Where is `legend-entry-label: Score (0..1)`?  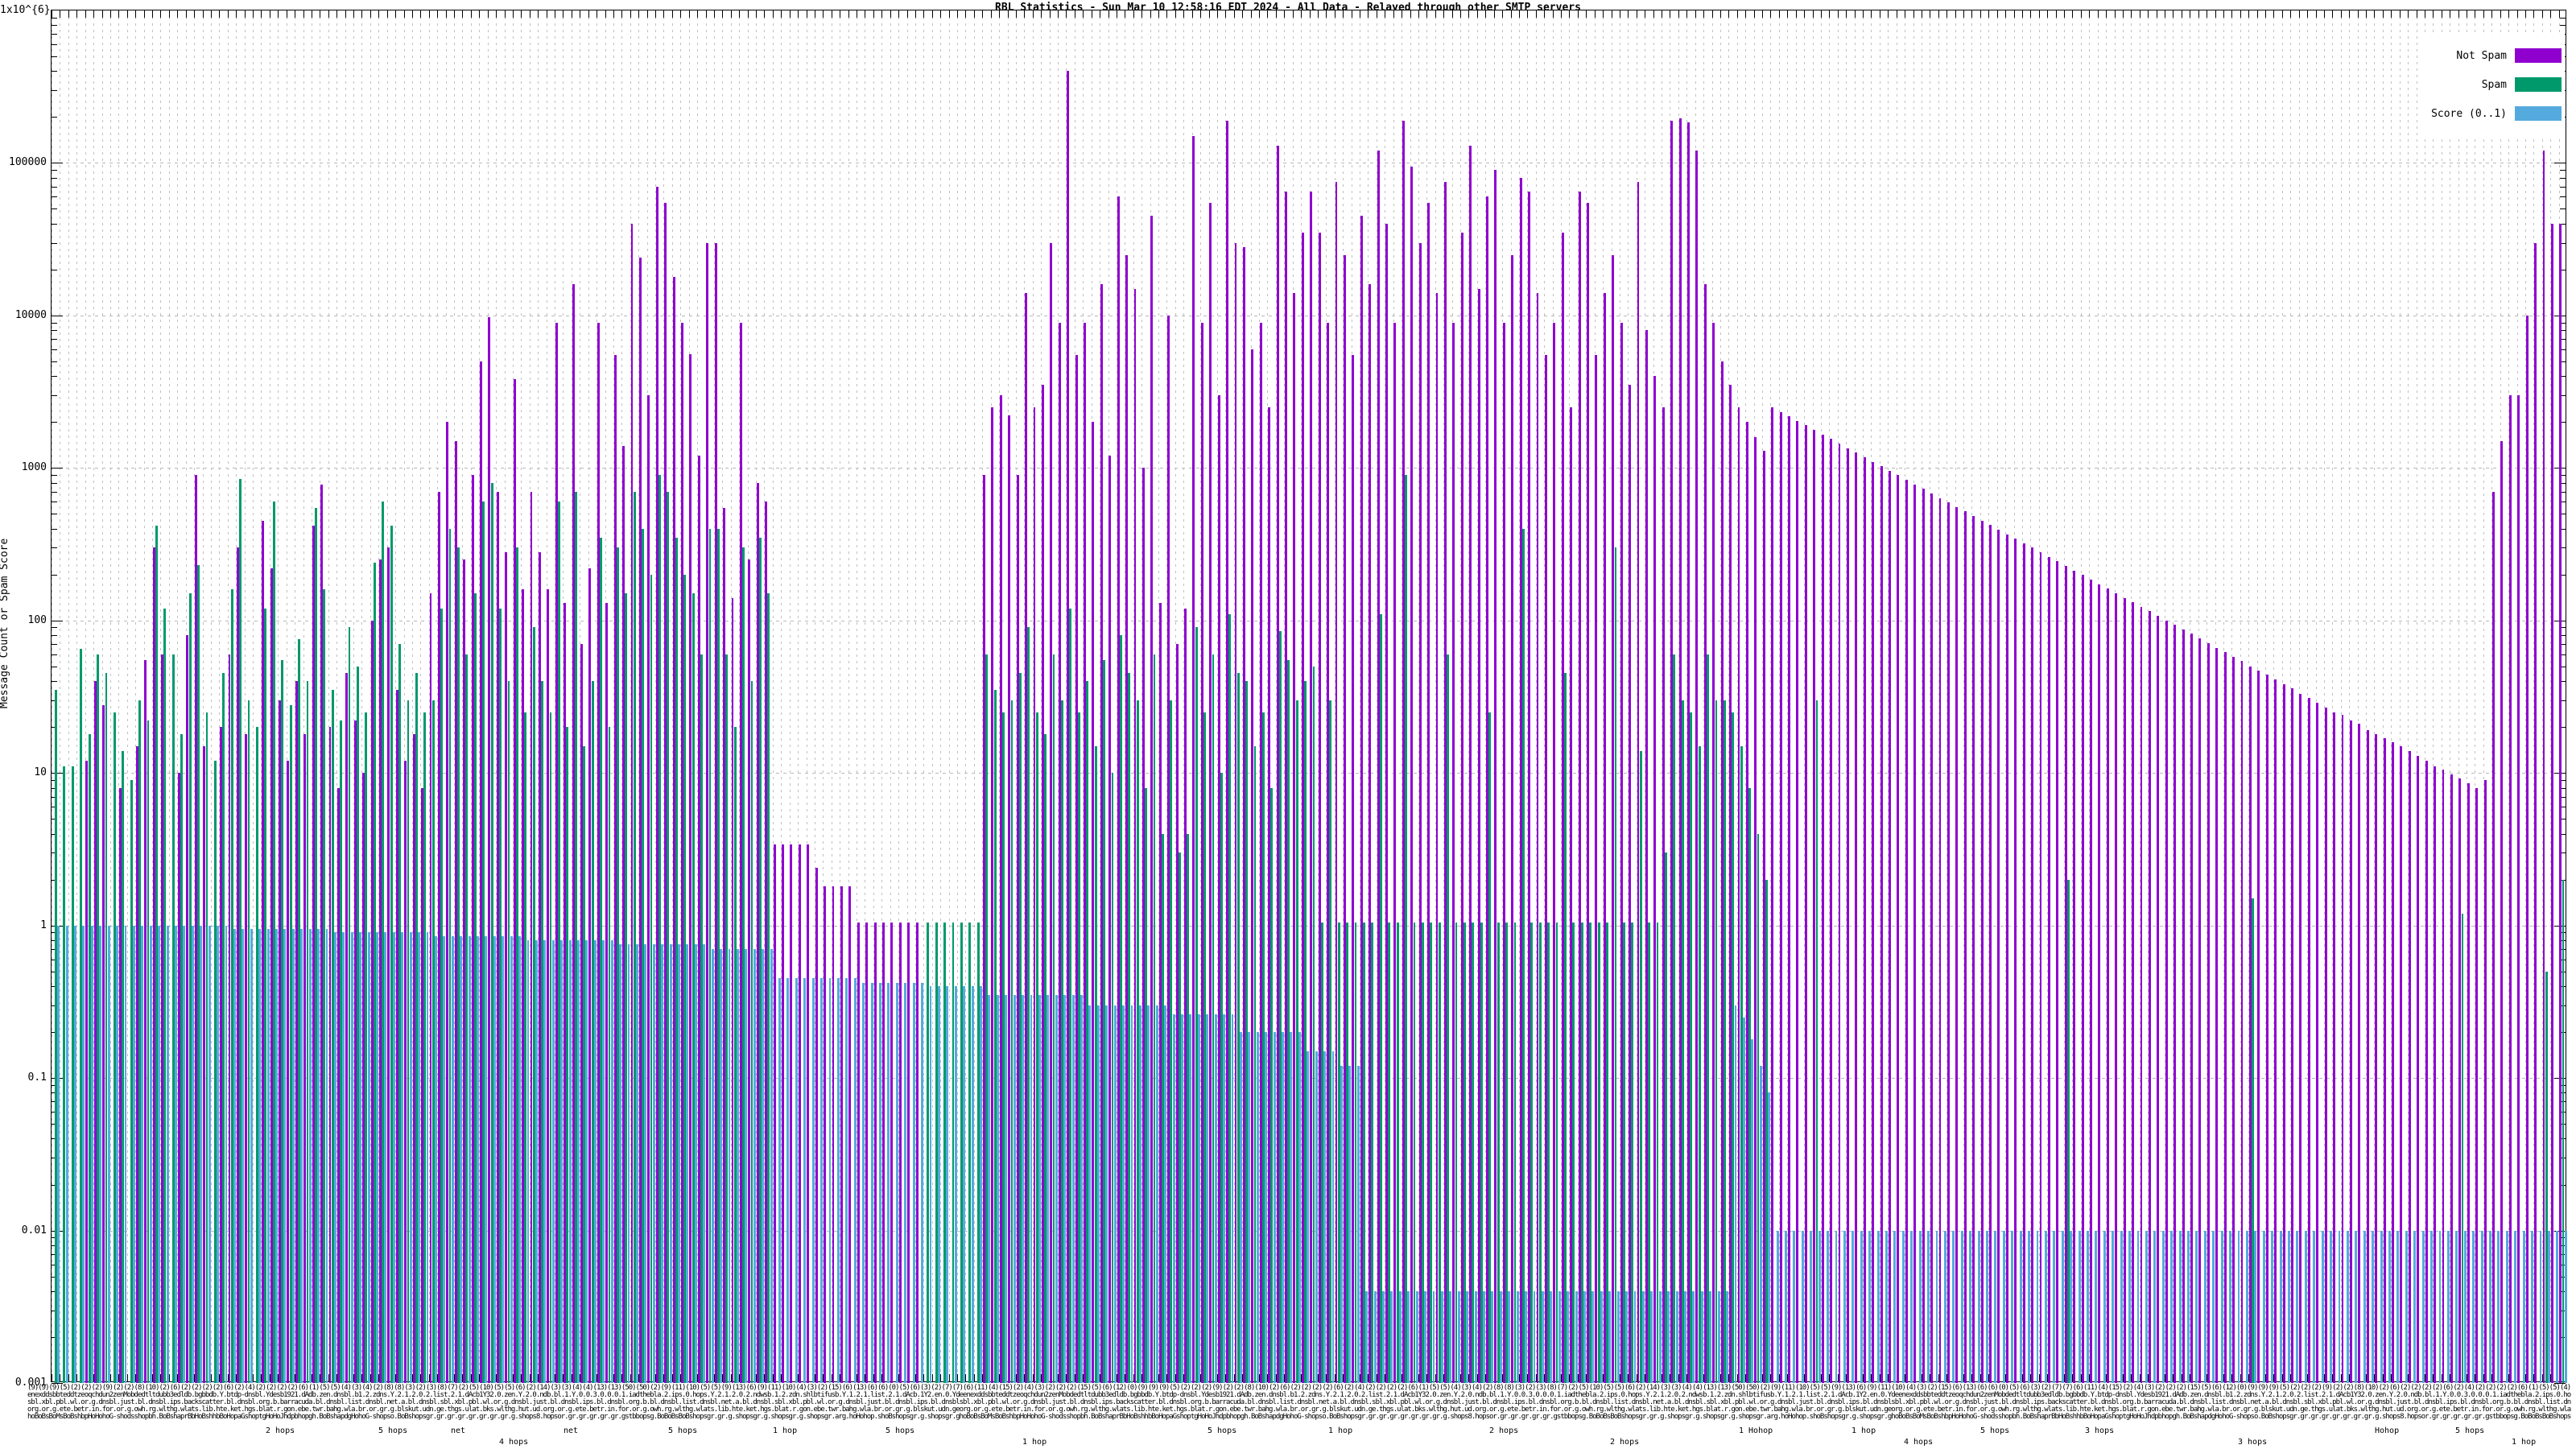 legend-entry-label: Score (0..1) is located at coordinates (2469, 113).